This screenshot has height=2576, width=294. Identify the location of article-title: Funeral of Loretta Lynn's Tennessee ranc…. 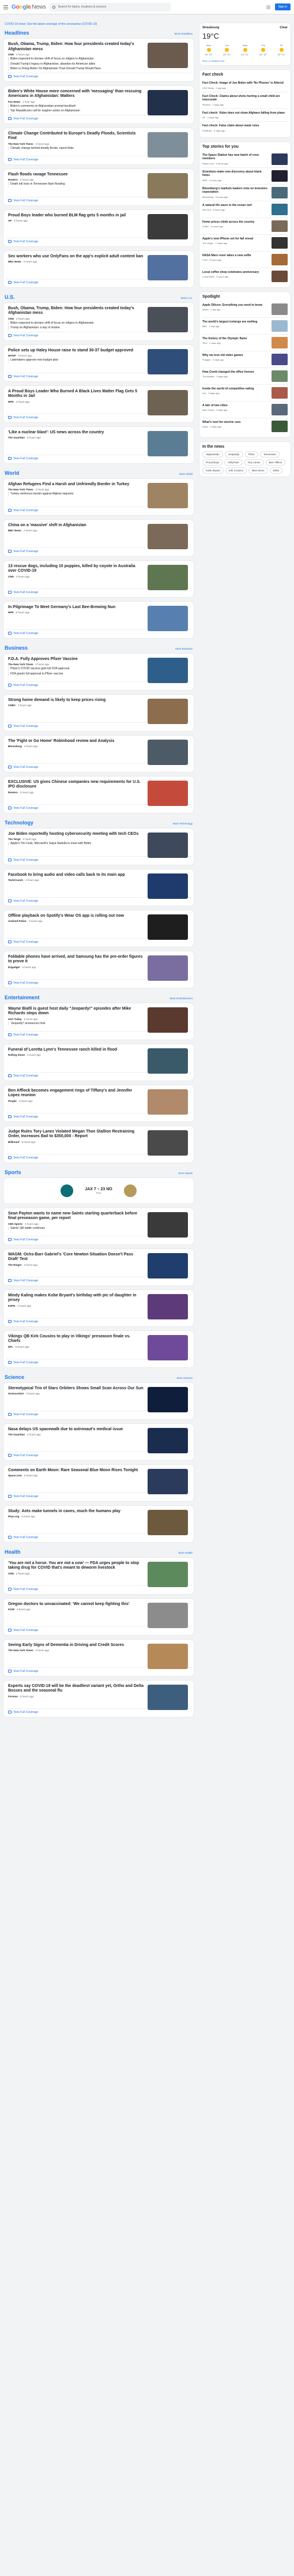
(76, 1050).